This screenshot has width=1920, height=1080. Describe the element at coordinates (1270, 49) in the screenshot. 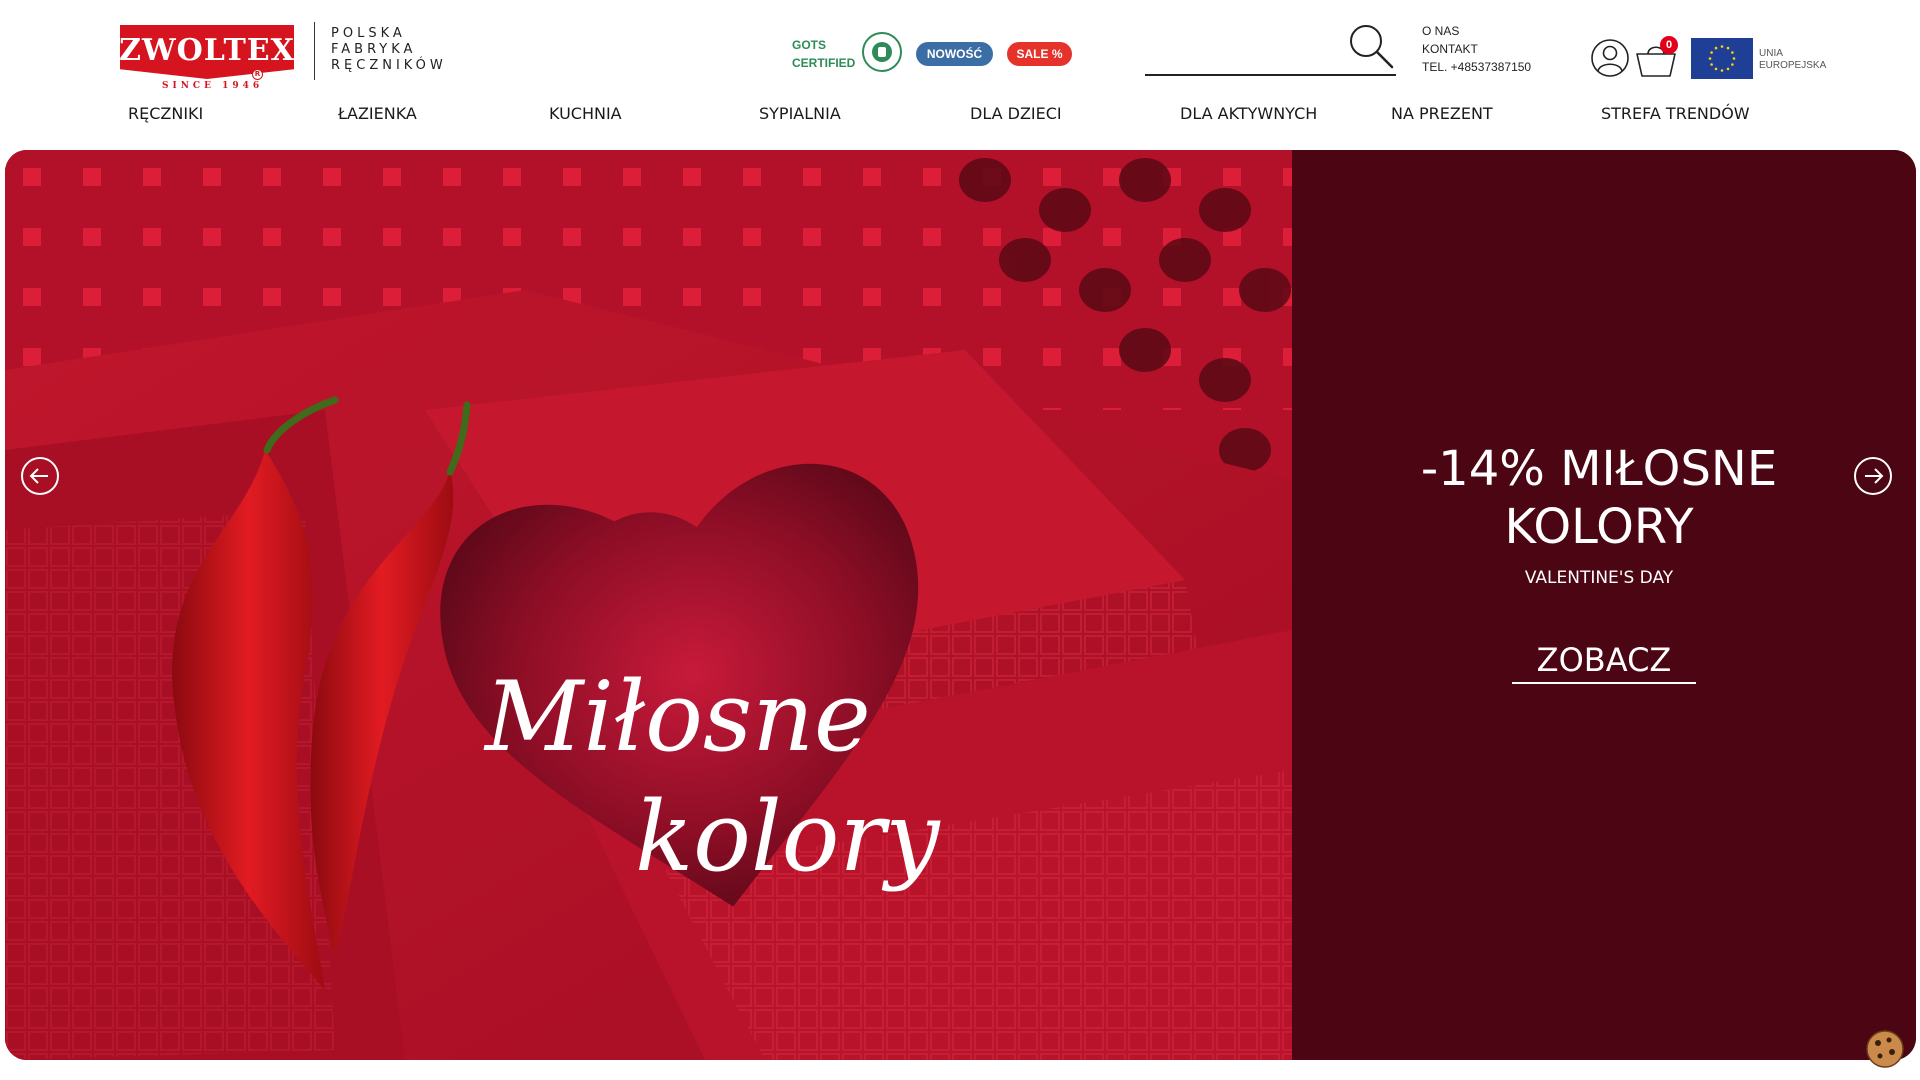

I see `search-box` at that location.